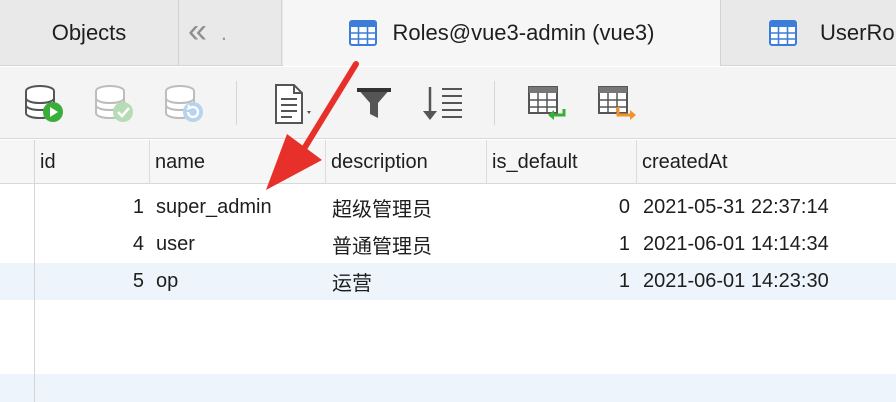 This screenshot has width=896, height=402. What do you see at coordinates (224, 32) in the screenshot?
I see `tab-overflow-label: .` at bounding box center [224, 32].